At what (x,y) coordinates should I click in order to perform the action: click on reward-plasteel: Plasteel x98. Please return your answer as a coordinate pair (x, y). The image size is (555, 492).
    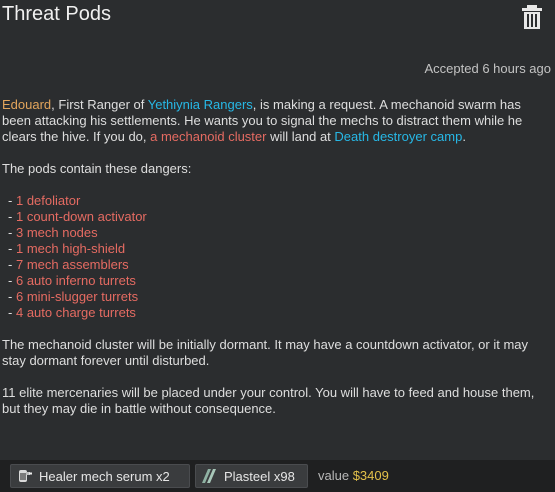
    Looking at the image, I should click on (251, 476).